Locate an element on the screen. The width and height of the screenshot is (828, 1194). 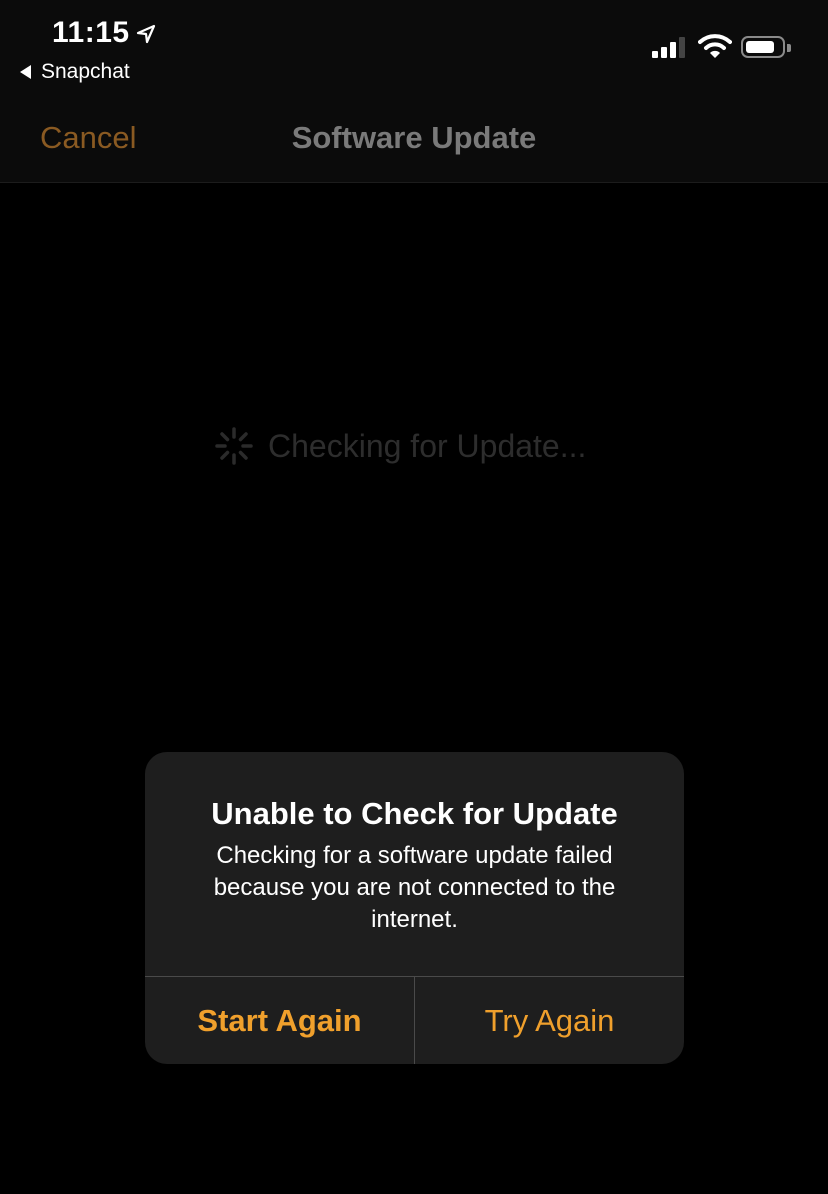
alert-button-row: Start Again Try Again is located at coordinates (414, 1020).